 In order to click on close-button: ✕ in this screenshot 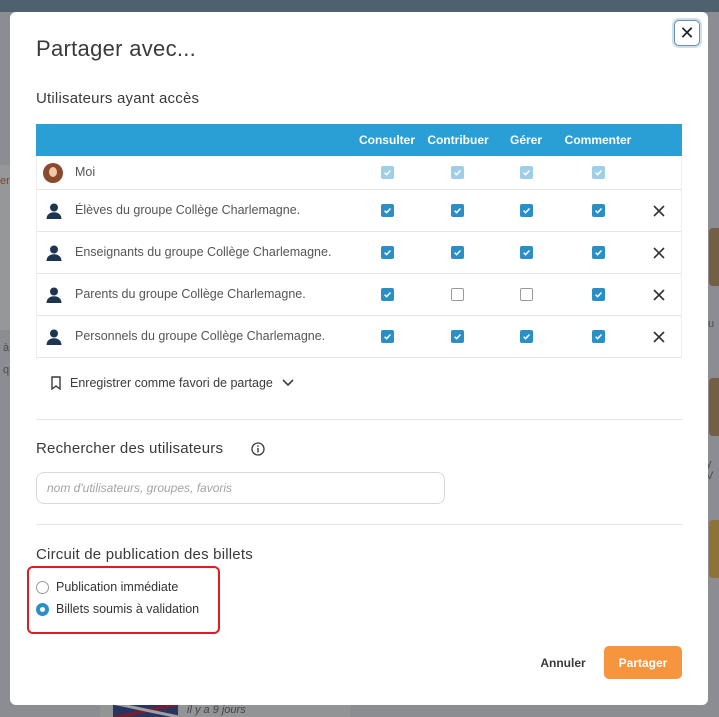, I will do `click(687, 33)`.